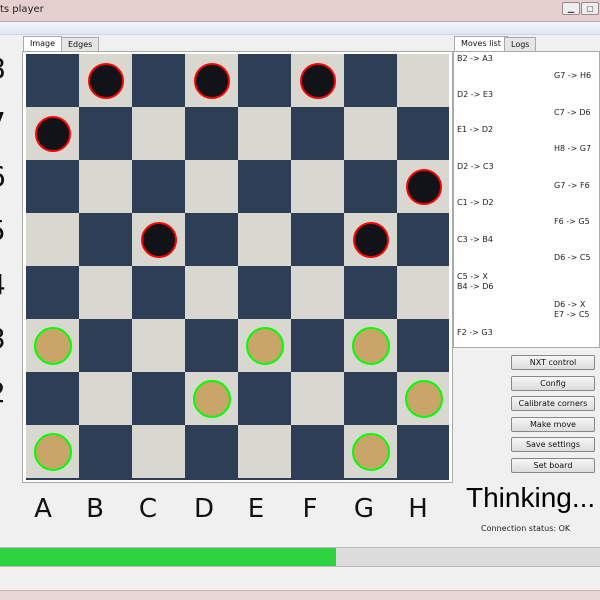 The width and height of the screenshot is (600, 600). I want to click on file-label: D, so click(204, 509).